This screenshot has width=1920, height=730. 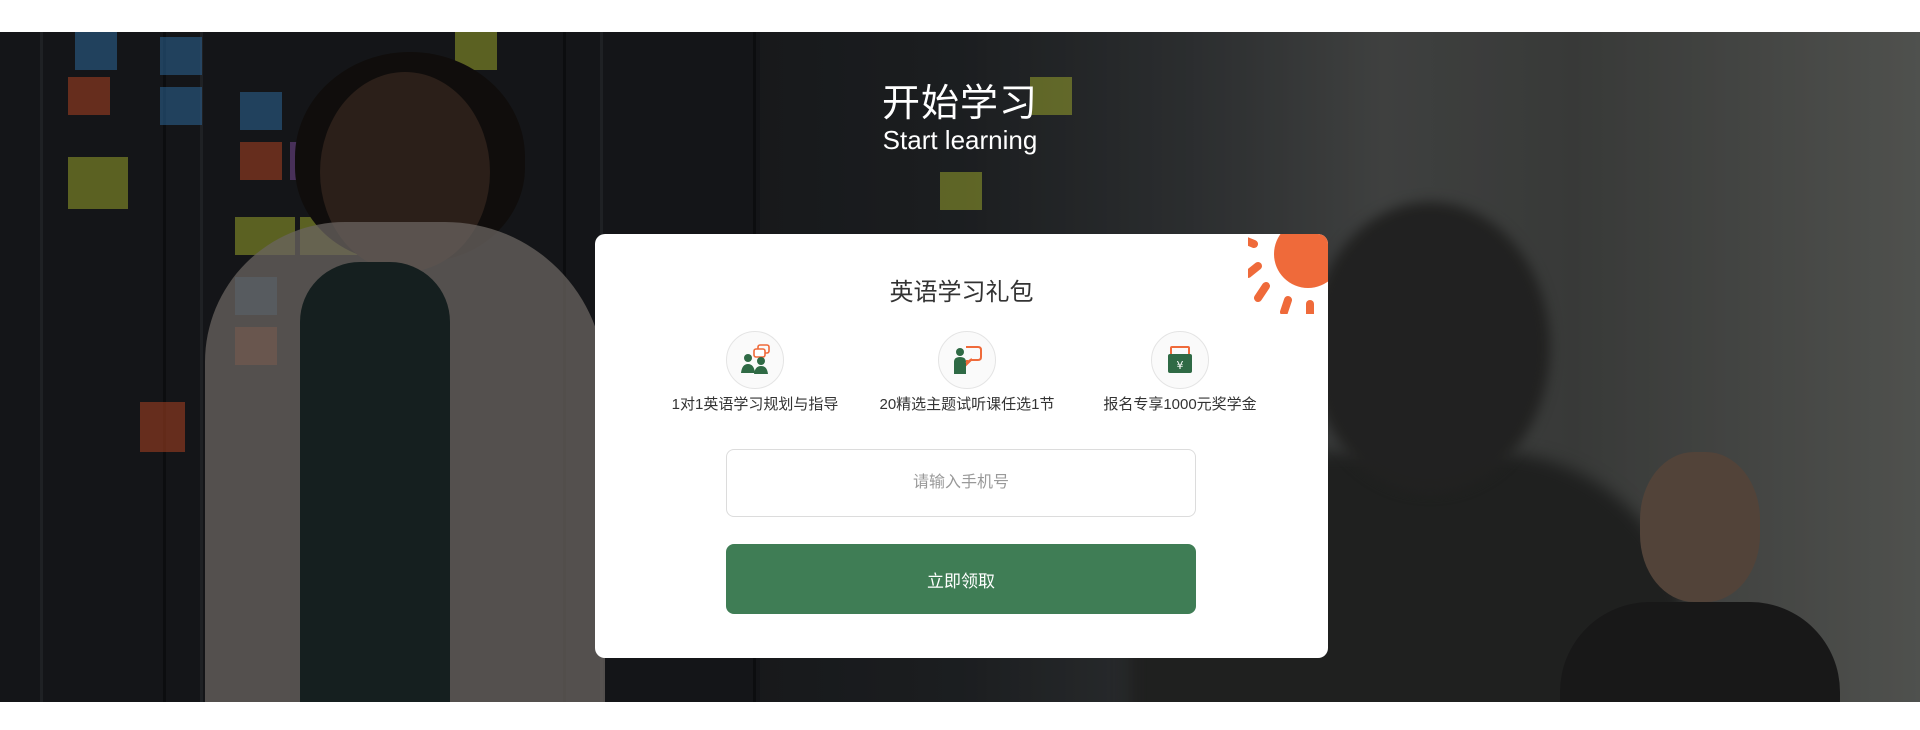 I want to click on feature-item-trial-class: 20精选主题试听课任选1节, so click(x=967, y=373).